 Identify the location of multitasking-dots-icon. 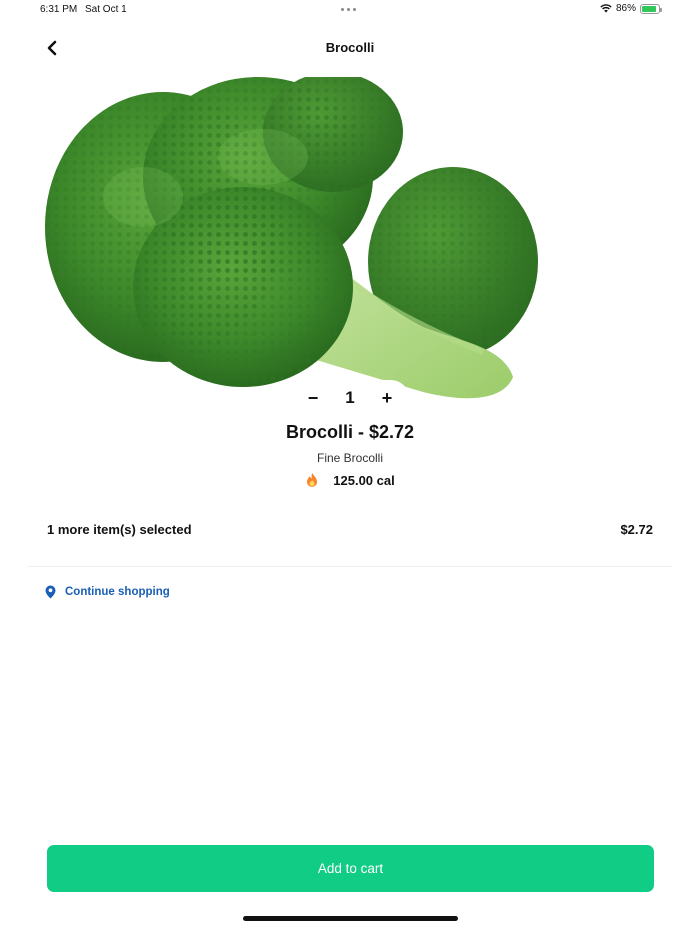
(348, 9).